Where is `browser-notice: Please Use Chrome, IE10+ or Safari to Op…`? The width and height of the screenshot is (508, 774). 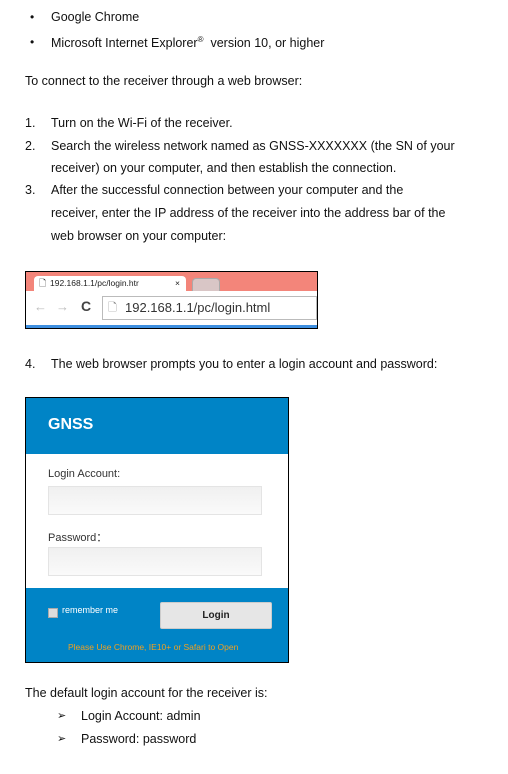
browser-notice: Please Use Chrome, IE10+ or Safari to Op… is located at coordinates (153, 647).